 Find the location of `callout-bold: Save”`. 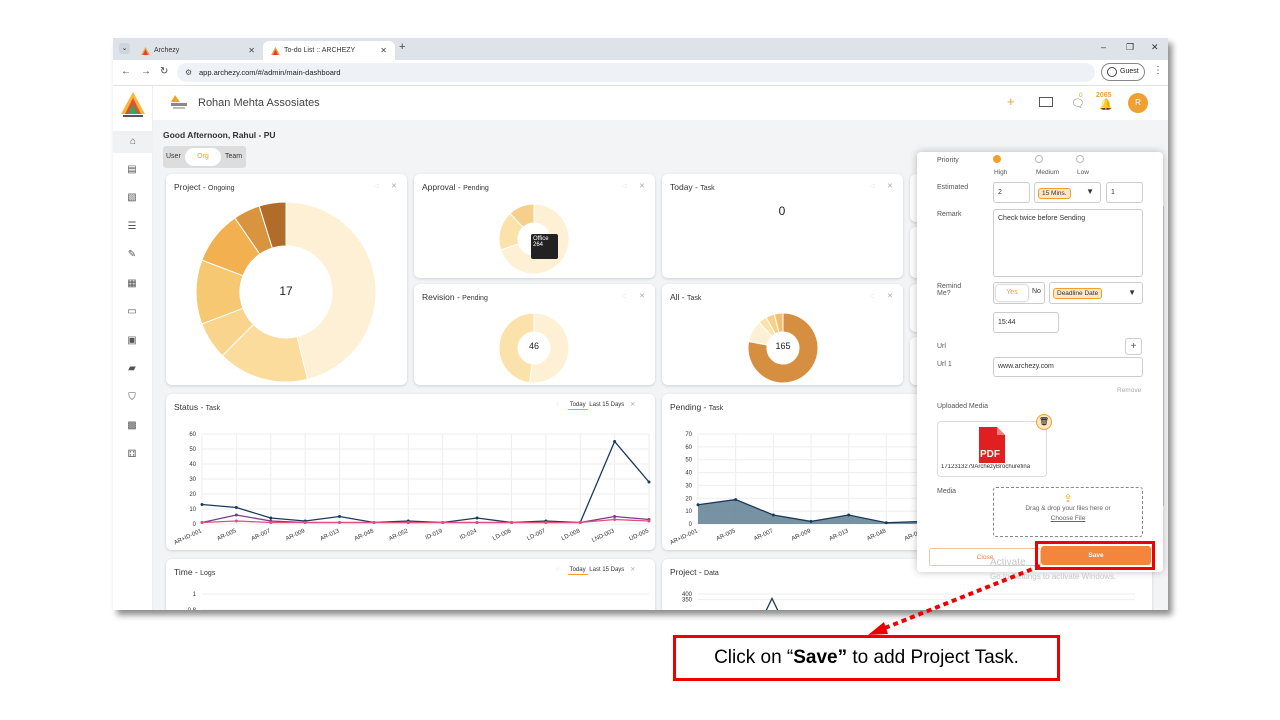

callout-bold: Save” is located at coordinates (820, 657).